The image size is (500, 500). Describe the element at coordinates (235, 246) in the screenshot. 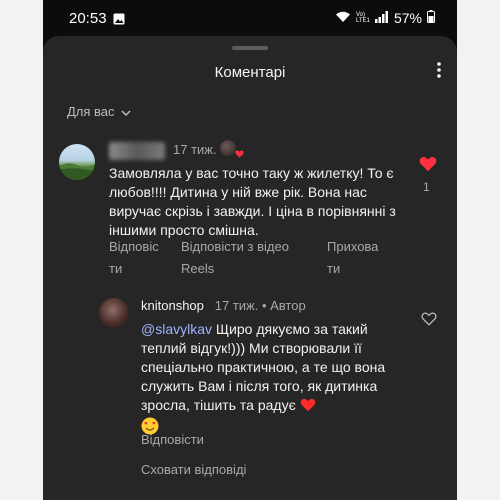

I see `reels-label-line1: Відповісти з відео` at that location.